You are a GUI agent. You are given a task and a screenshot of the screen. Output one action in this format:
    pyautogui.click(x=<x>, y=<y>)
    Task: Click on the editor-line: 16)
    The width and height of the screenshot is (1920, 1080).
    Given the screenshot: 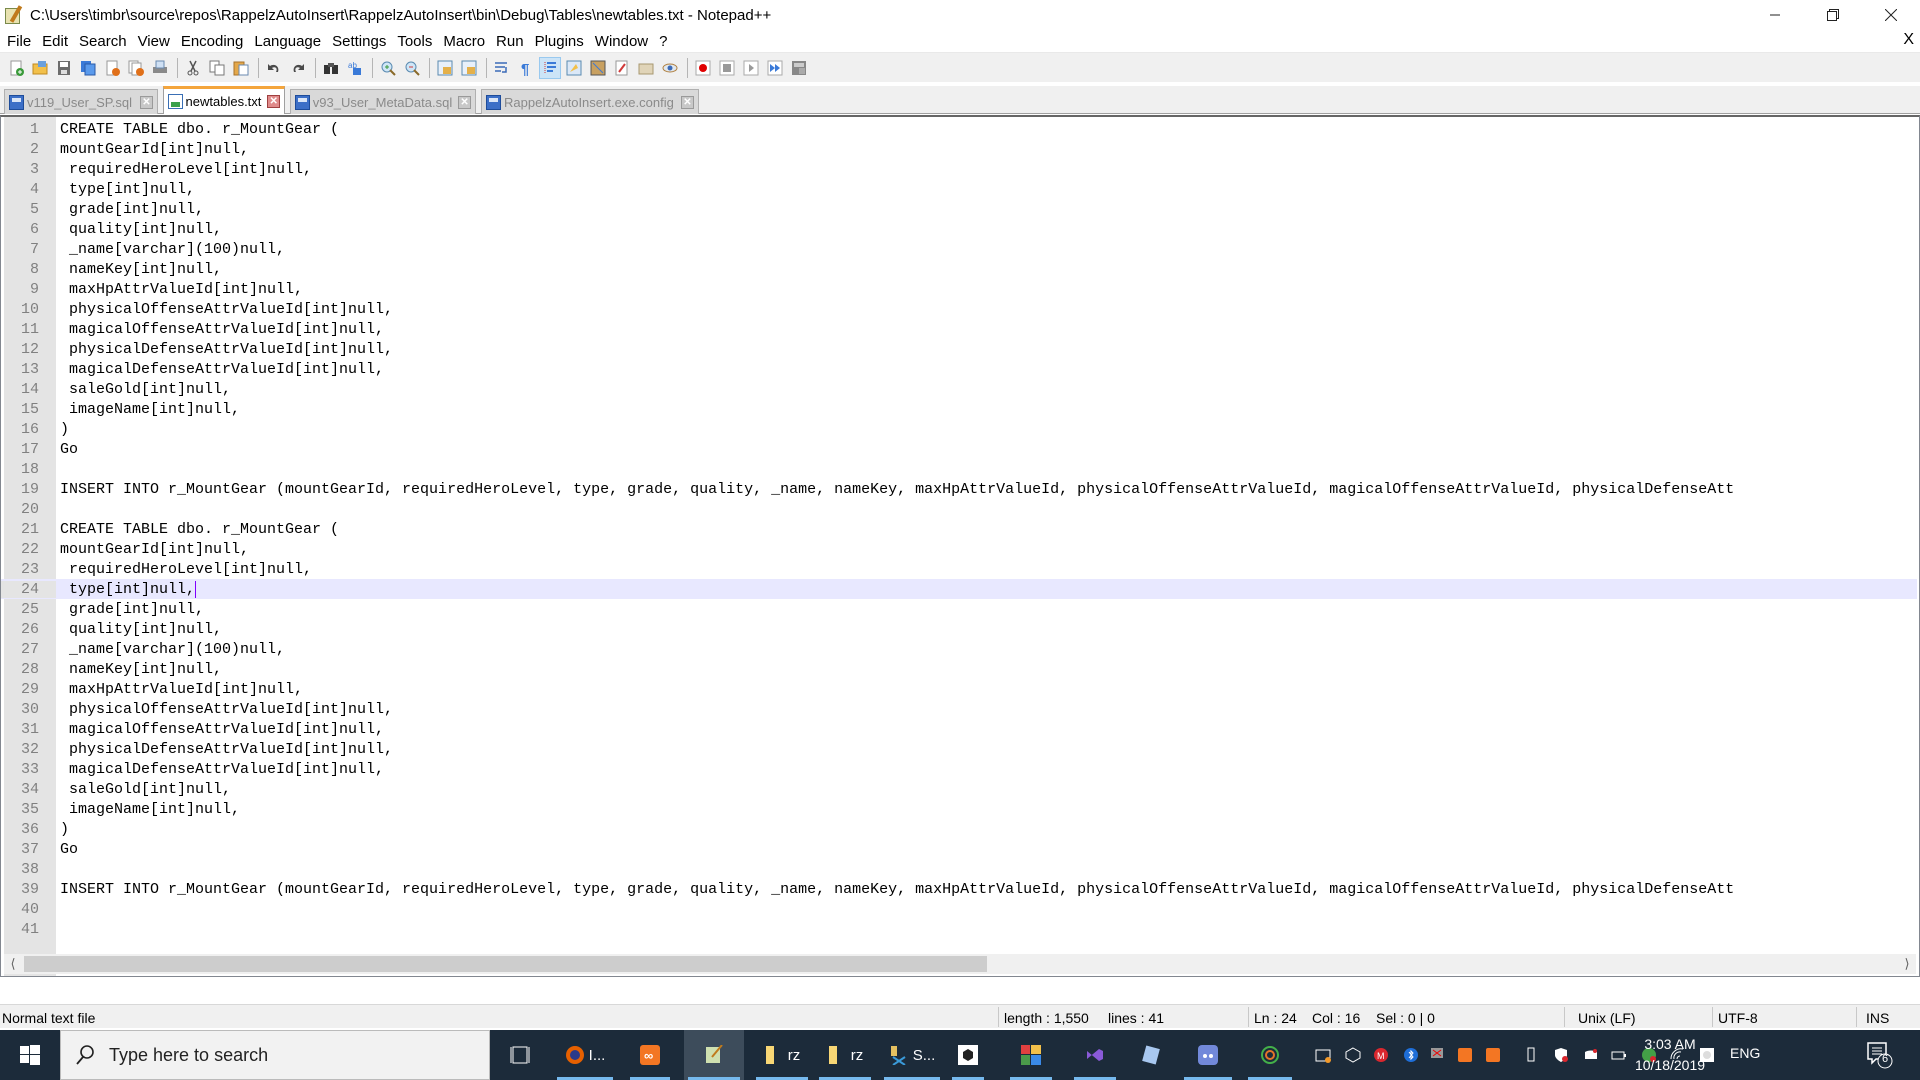 What is the action you would take?
    pyautogui.click(x=959, y=429)
    